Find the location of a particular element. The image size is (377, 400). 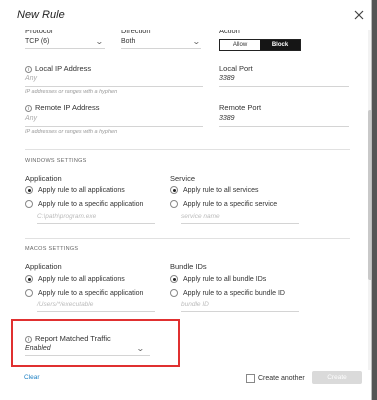

dialog-header: New Rule is located at coordinates (185, 15).